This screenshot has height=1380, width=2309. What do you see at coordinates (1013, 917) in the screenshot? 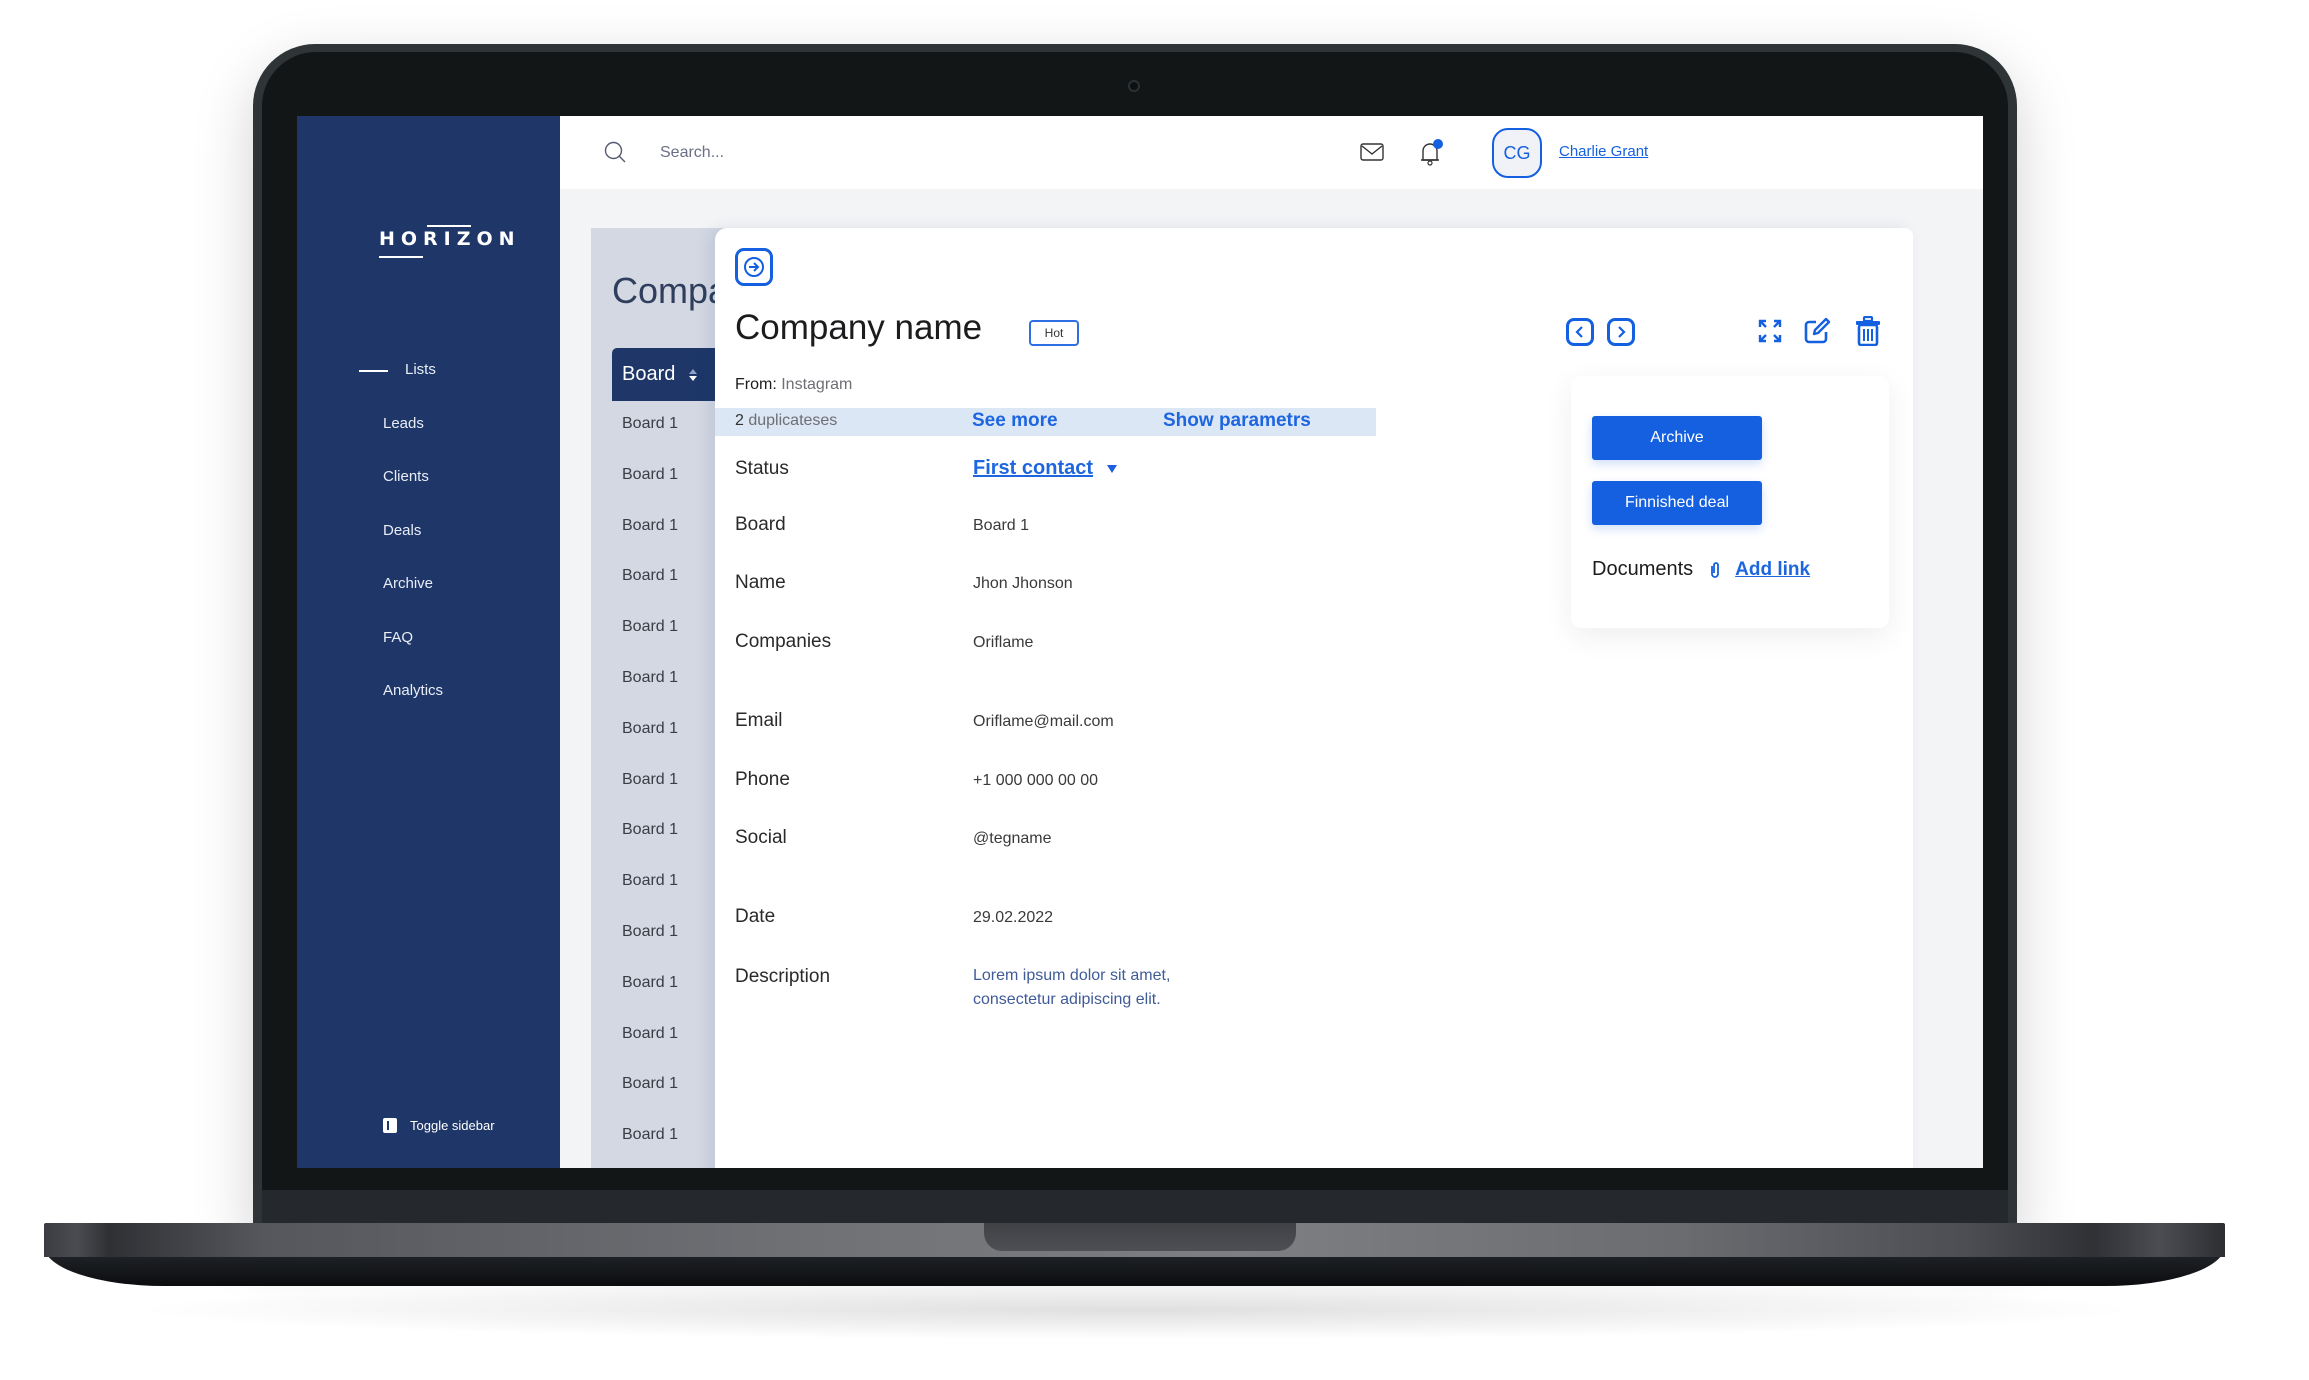
I see `field-value-date: 29.02.2022` at bounding box center [1013, 917].